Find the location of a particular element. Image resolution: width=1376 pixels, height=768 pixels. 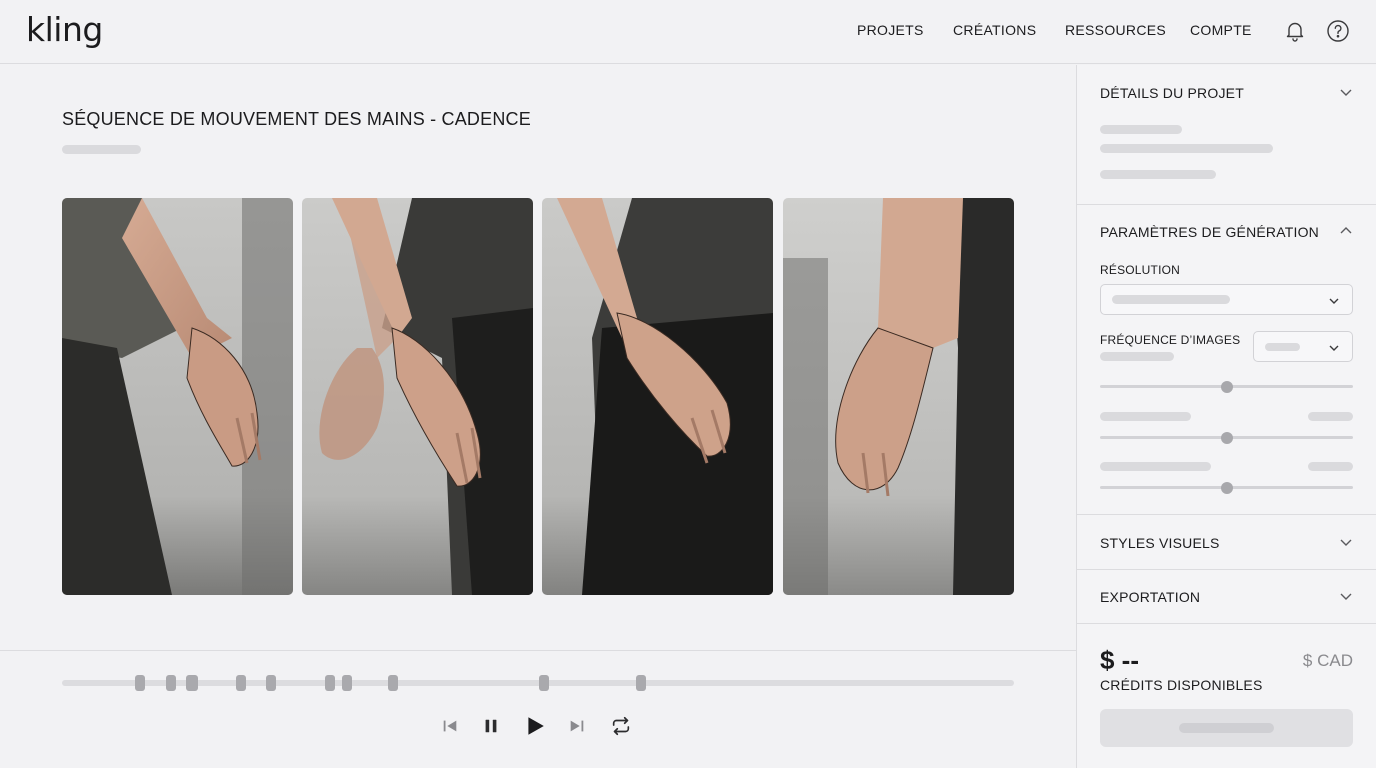

nav-projects: PROJETS is located at coordinates (890, 30).